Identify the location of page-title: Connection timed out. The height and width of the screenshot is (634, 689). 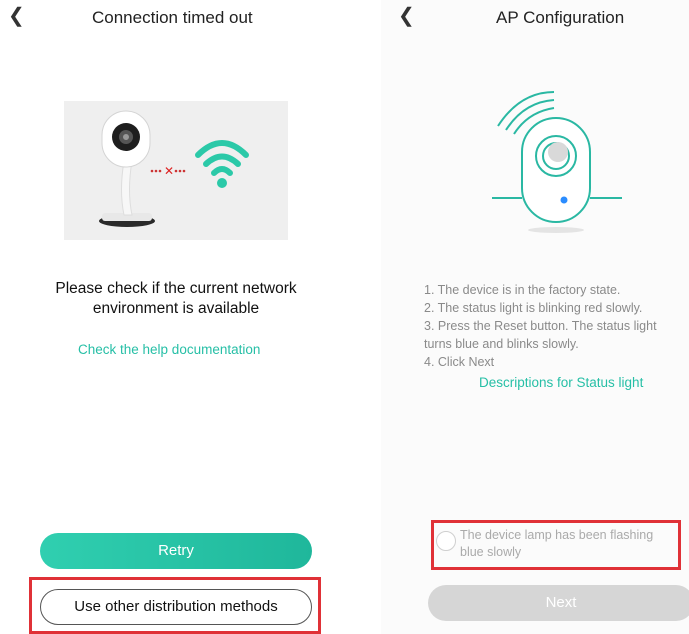
(172, 17).